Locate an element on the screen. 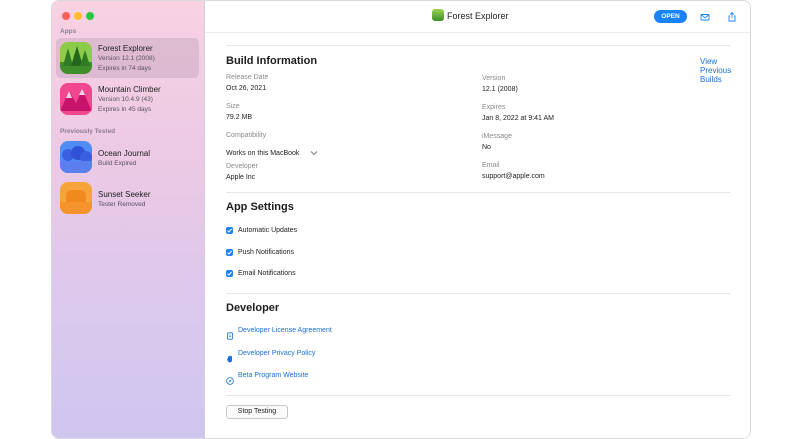 This screenshot has height=439, width=800. app-version: Version 10.4.9 (43) is located at coordinates (125, 99).